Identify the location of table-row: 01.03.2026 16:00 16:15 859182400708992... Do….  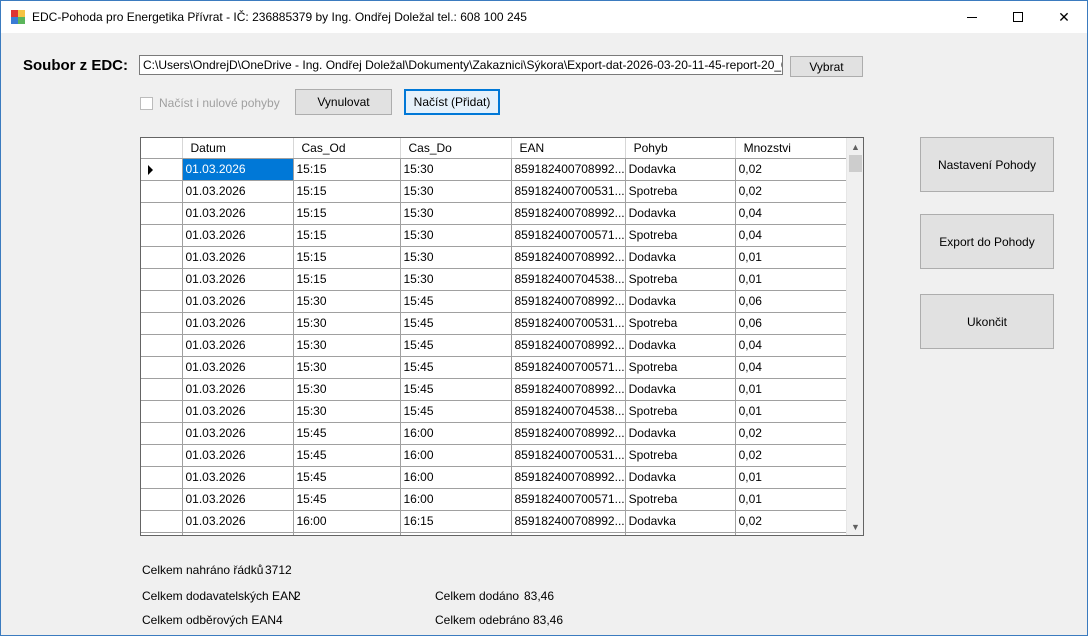
(494, 521).